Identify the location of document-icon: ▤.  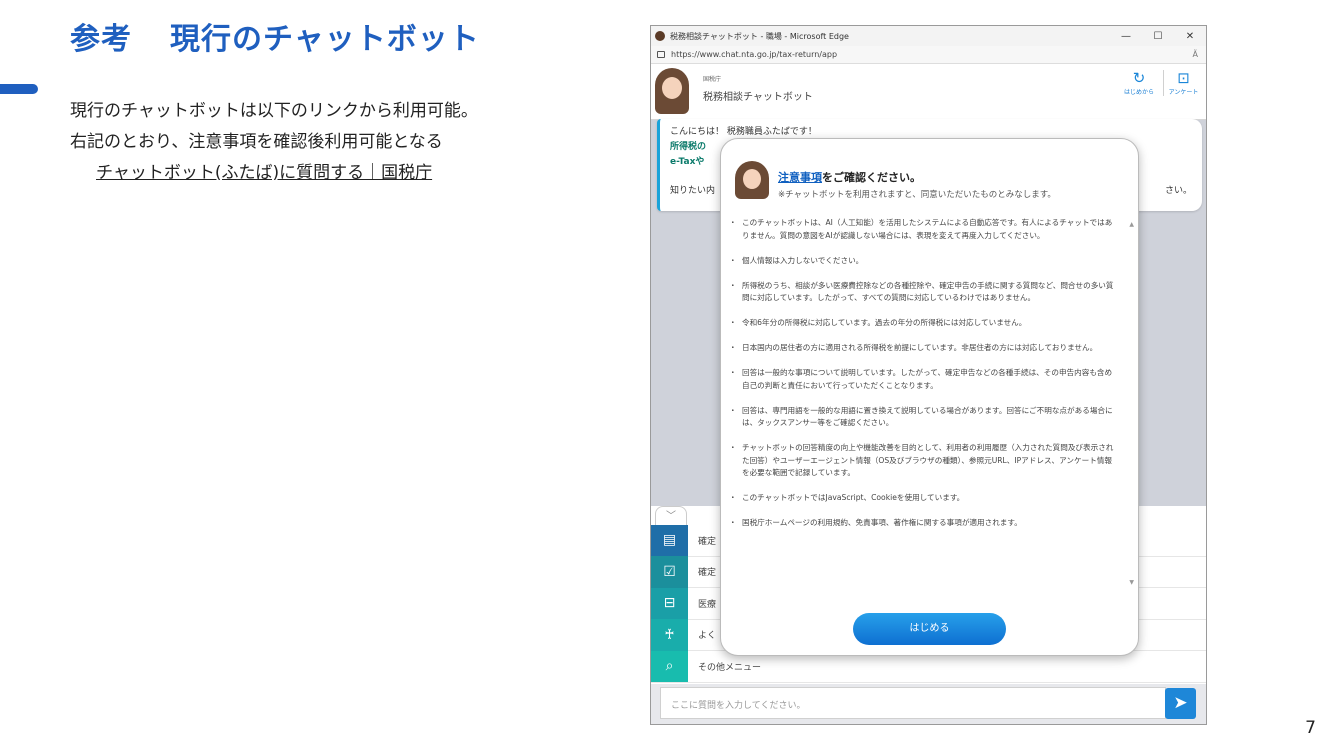
(669, 540).